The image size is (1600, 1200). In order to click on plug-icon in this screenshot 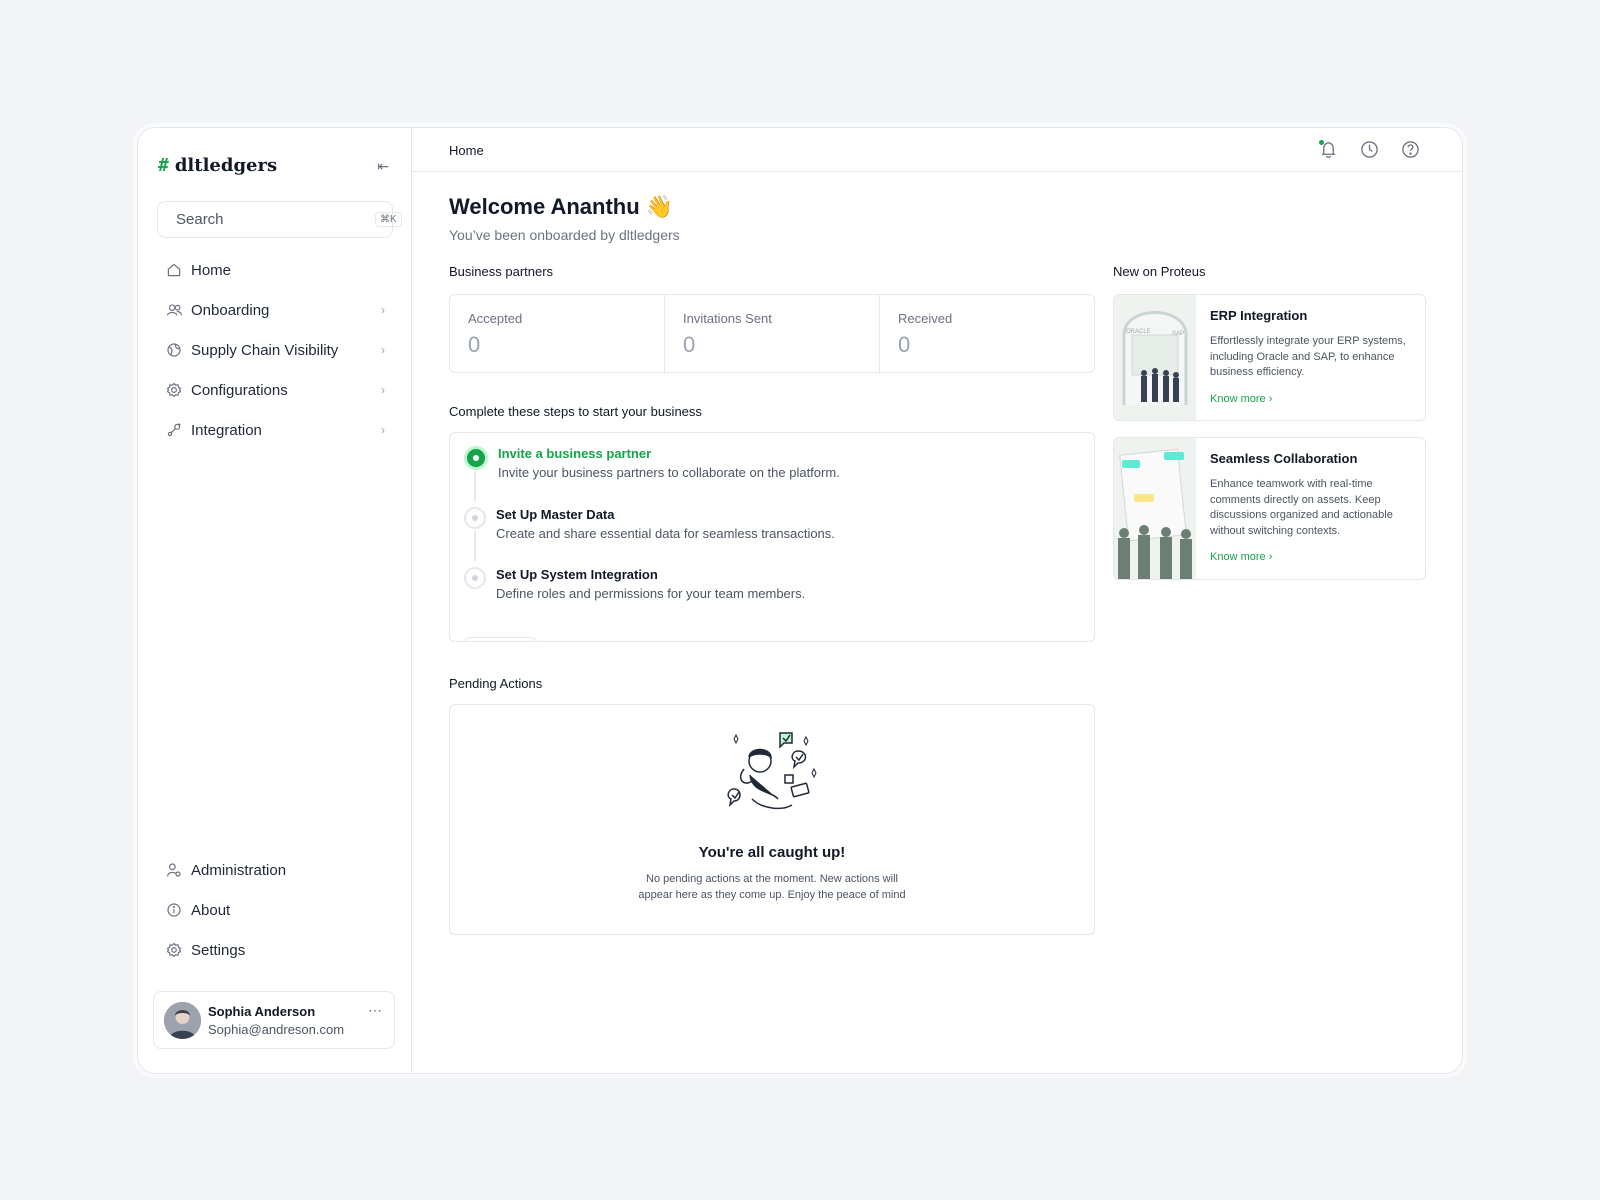, I will do `click(174, 430)`.